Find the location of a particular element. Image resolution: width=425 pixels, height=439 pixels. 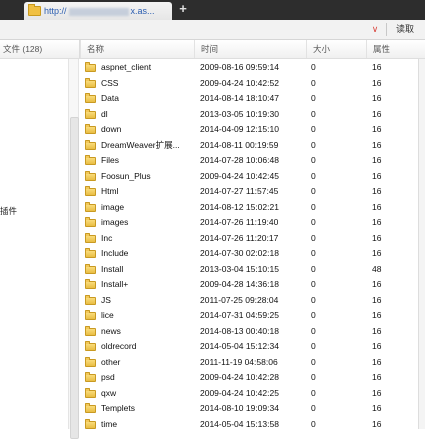

file-name: aspnet_client is located at coordinates (126, 67).